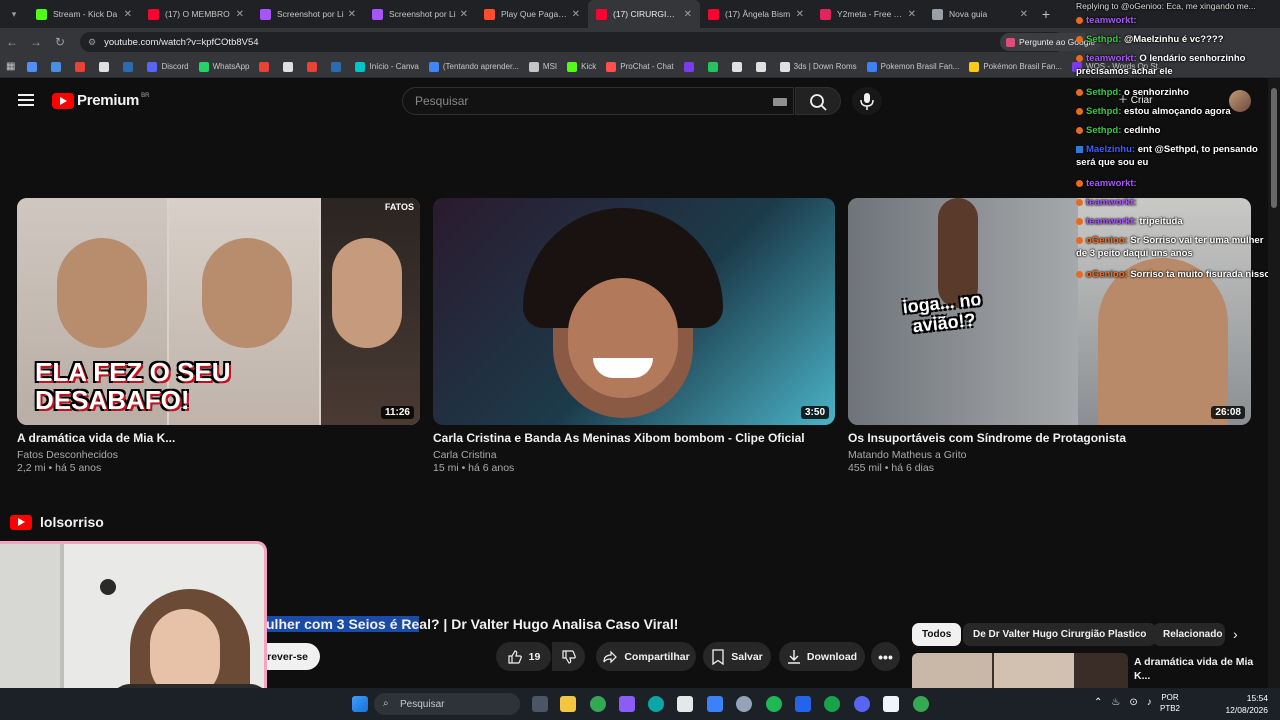 This screenshot has height=720, width=1280. What do you see at coordinates (756, 14) in the screenshot?
I see `browser-tab: (17) Ângela Bism ✕` at bounding box center [756, 14].